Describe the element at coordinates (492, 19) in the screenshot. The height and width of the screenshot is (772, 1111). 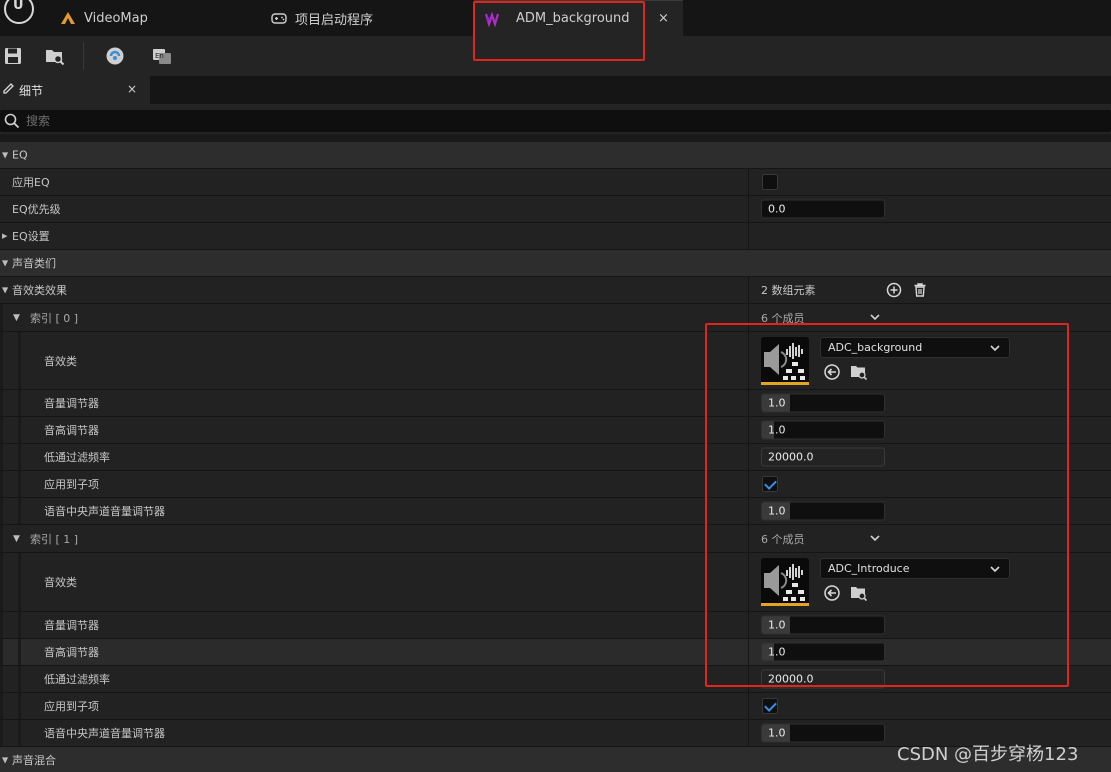
I see `sound-class-mix-icon` at that location.